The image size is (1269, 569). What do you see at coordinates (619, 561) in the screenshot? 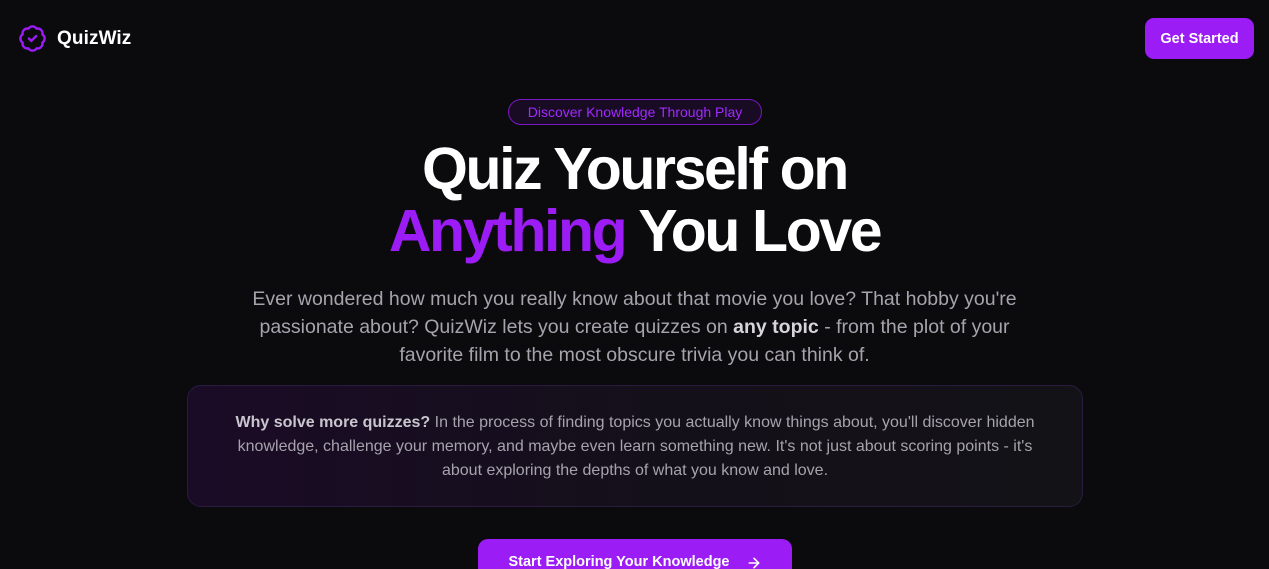
I see `start-exploring-label: Start Exploring Your Knowledge` at bounding box center [619, 561].